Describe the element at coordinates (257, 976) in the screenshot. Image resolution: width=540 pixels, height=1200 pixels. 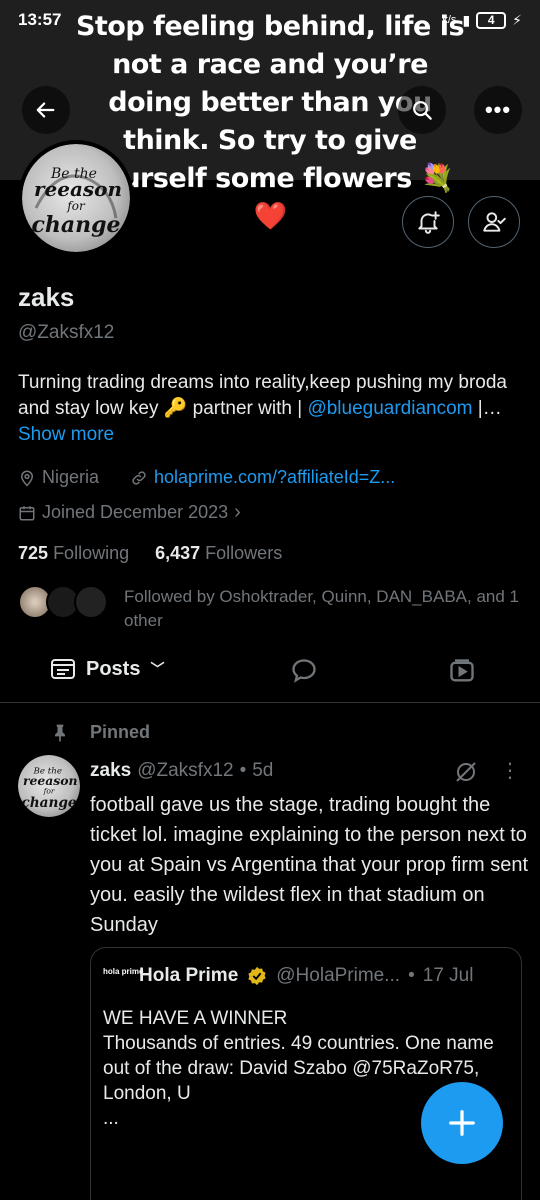
I see `verified-badge-icon` at that location.